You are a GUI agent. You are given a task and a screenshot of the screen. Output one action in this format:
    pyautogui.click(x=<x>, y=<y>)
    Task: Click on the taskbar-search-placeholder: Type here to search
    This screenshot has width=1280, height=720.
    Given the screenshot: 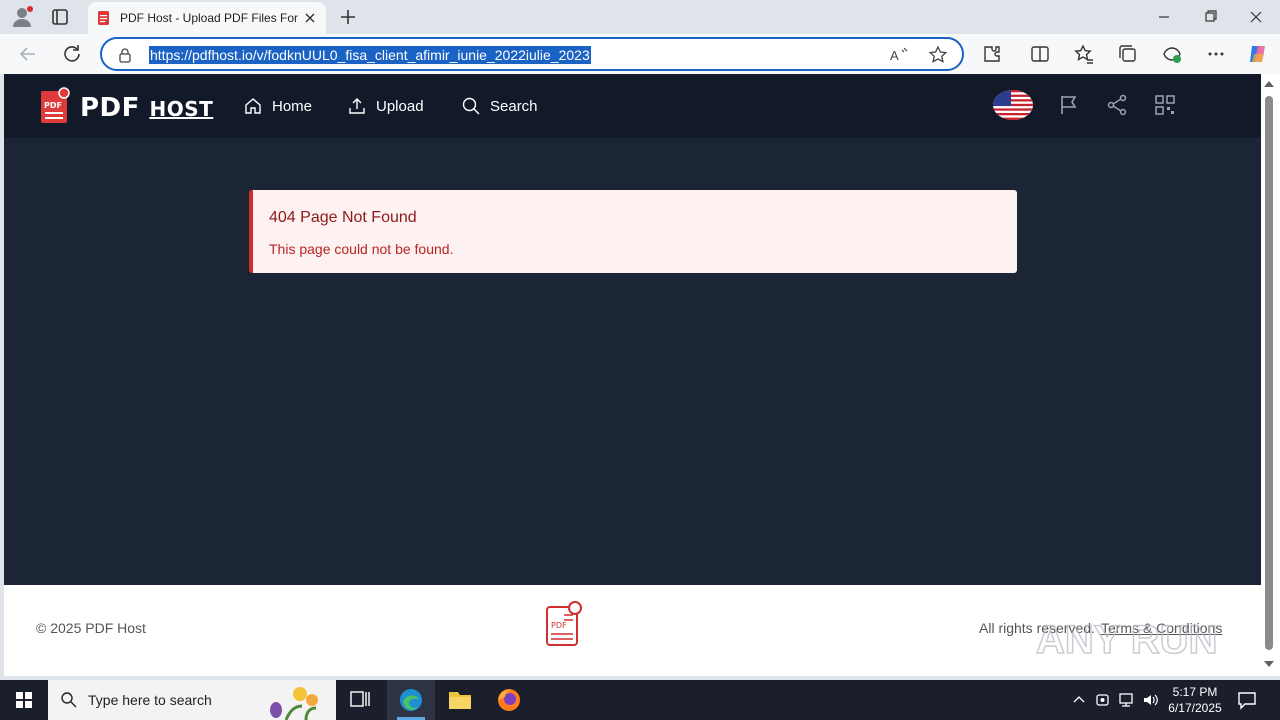 What is the action you would take?
    pyautogui.click(x=150, y=700)
    